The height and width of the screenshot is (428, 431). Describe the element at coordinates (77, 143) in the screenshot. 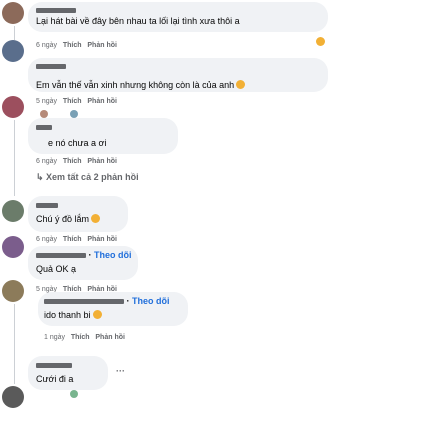

I see `comment-text: e nó chưa a ơi` at that location.